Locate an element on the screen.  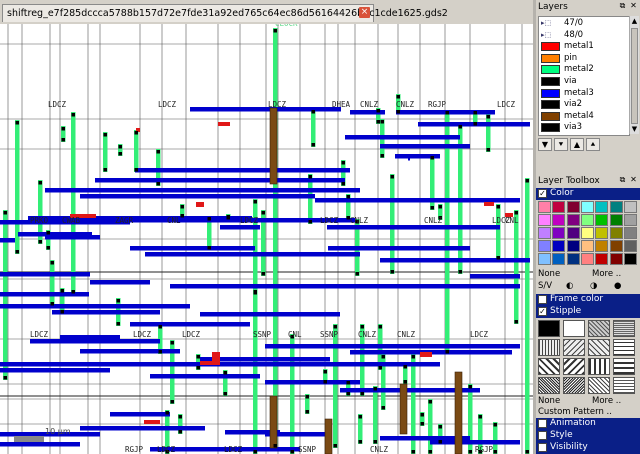
stipple-section-toggle: ✓ Stipple is located at coordinates (588, 312).